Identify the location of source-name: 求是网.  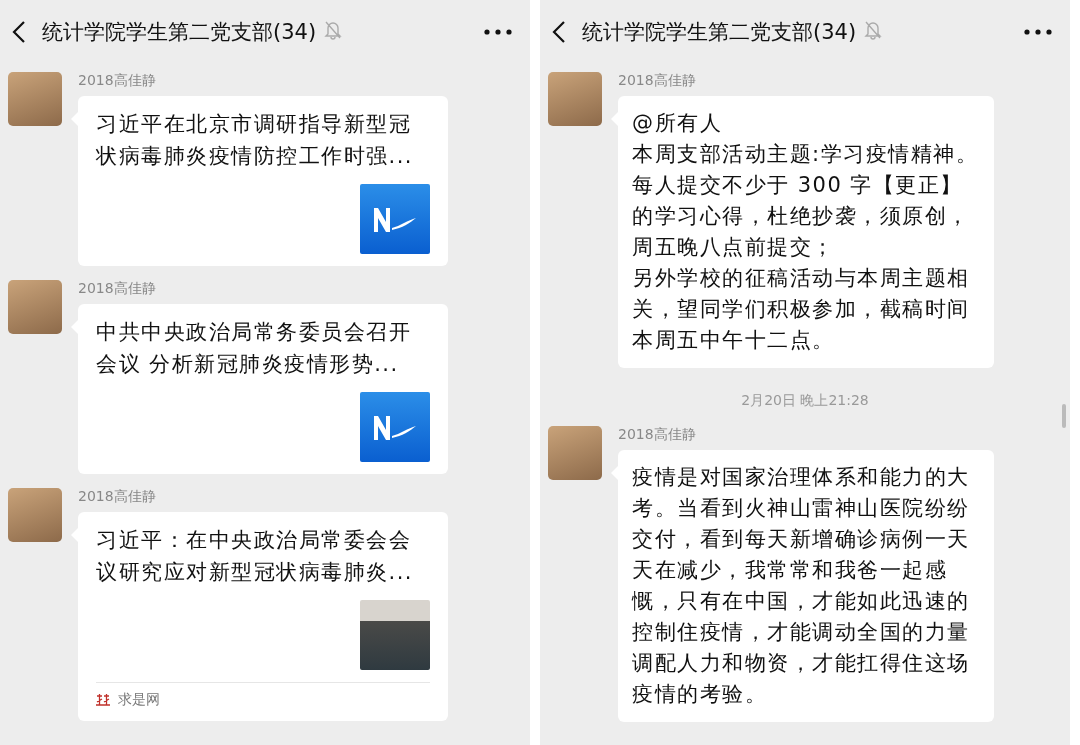
(139, 700).